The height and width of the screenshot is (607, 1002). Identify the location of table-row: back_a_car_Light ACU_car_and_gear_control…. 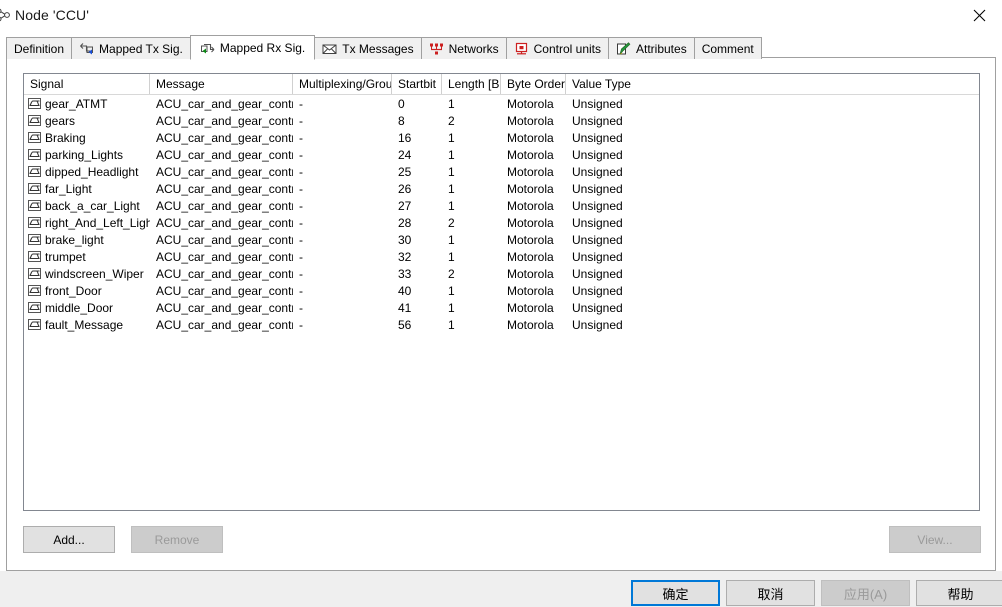
(501, 205).